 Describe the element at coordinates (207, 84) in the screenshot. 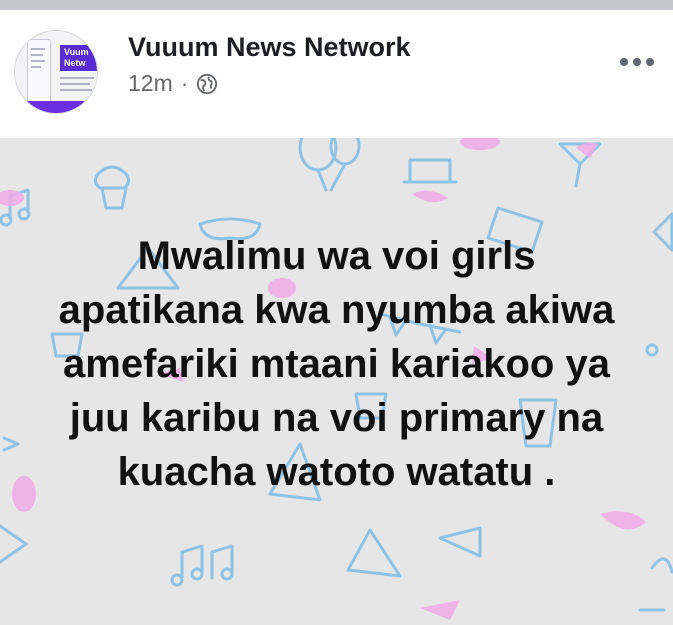

I see `globe-icon` at that location.